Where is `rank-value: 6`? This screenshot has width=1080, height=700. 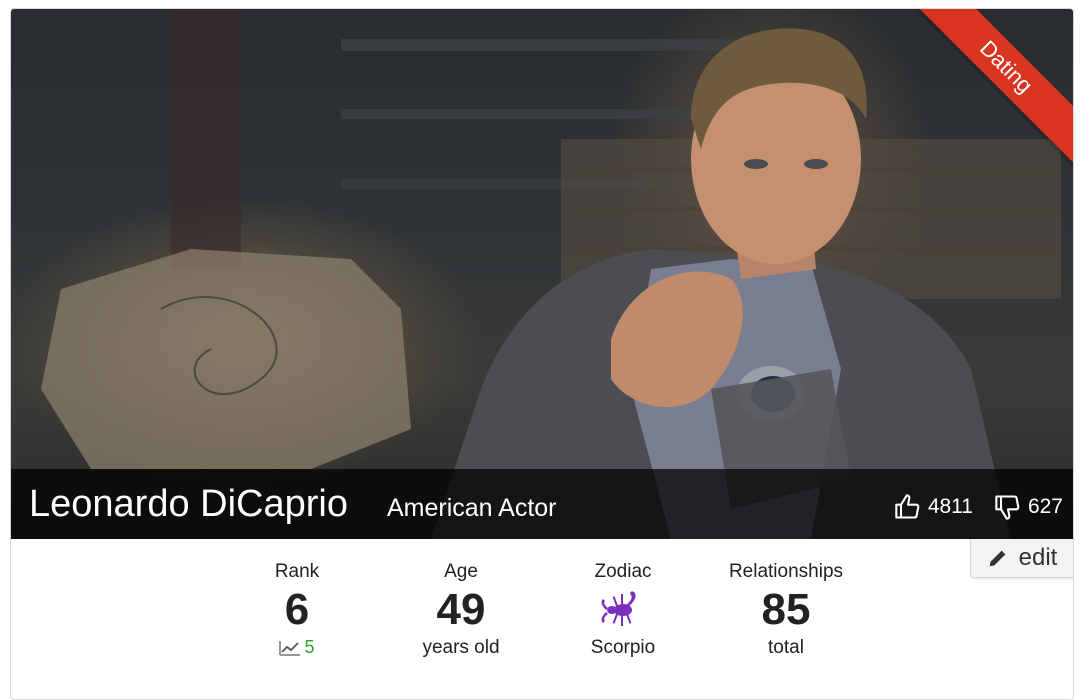
rank-value: 6 is located at coordinates (297, 609).